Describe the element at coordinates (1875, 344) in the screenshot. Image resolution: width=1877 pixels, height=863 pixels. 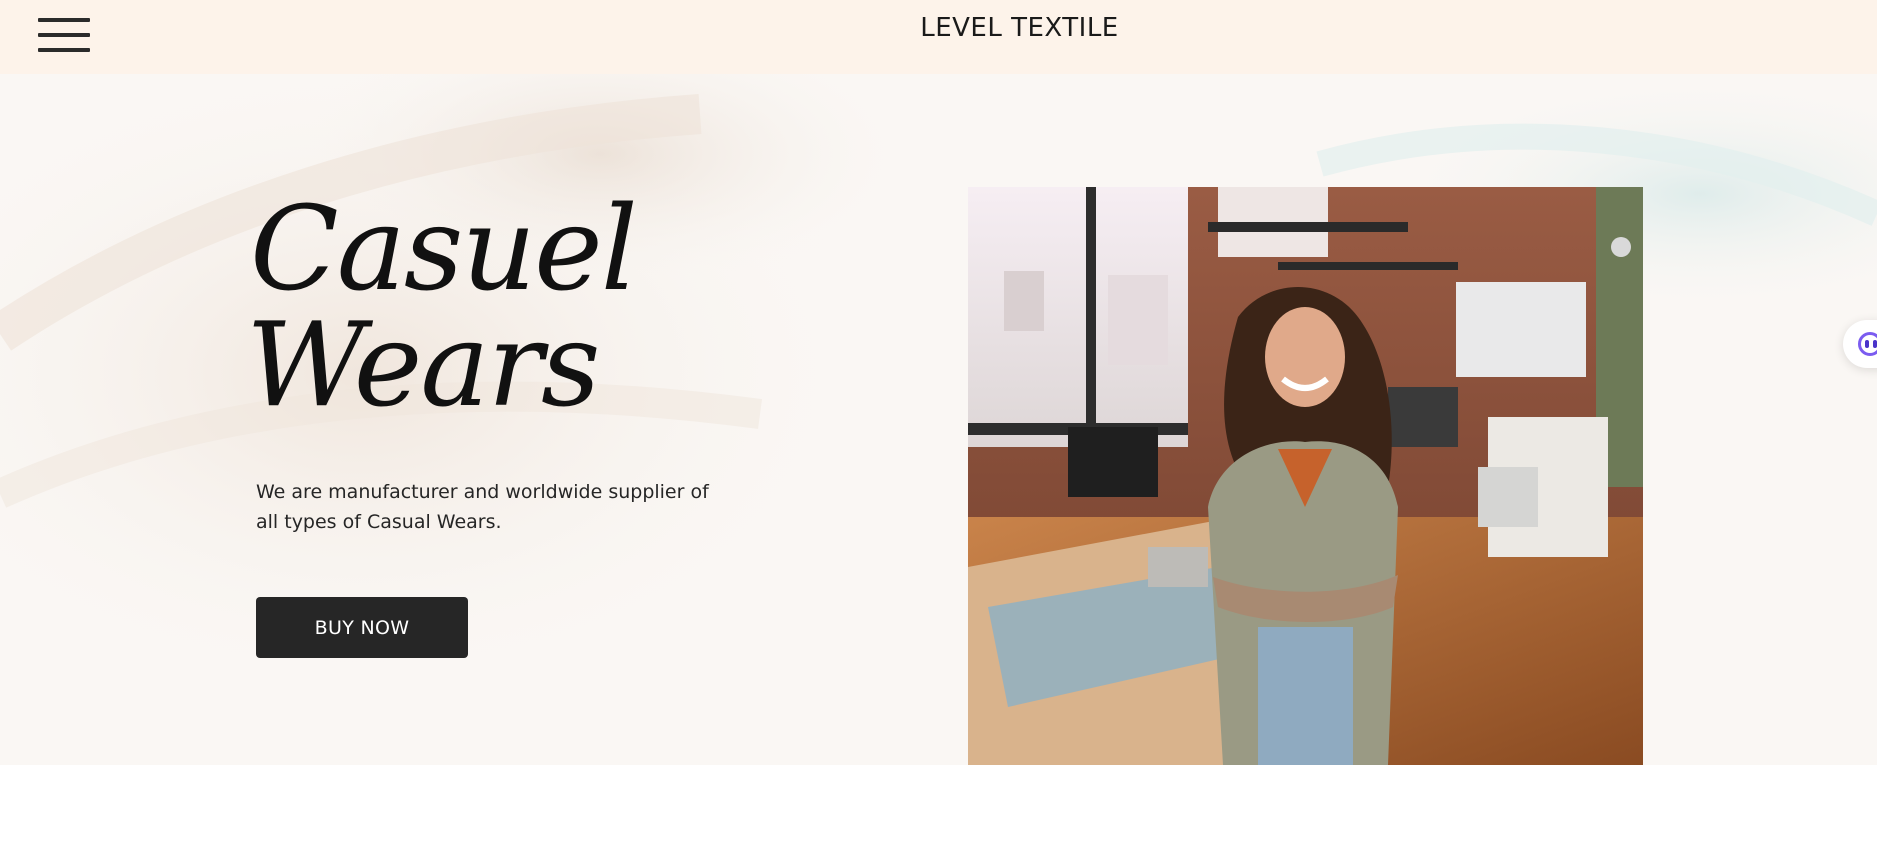
I see `assistant-eye-right` at that location.